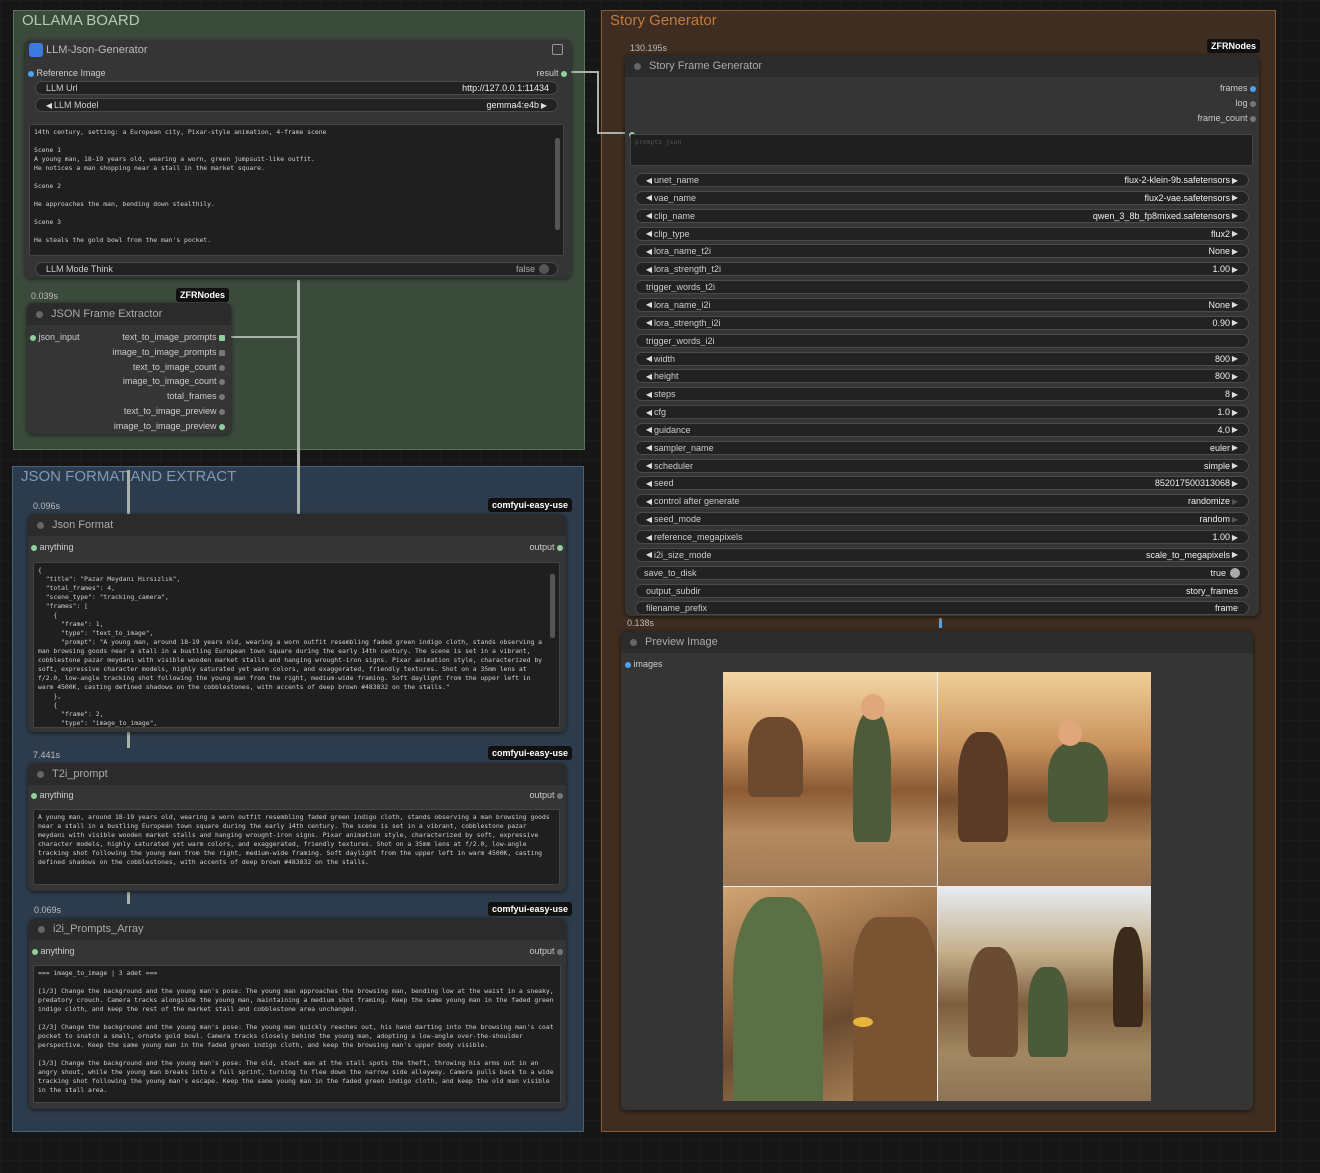 This screenshot has width=1320, height=1173. What do you see at coordinates (942, 66) in the screenshot?
I see `node-header: Story Frame Generator` at bounding box center [942, 66].